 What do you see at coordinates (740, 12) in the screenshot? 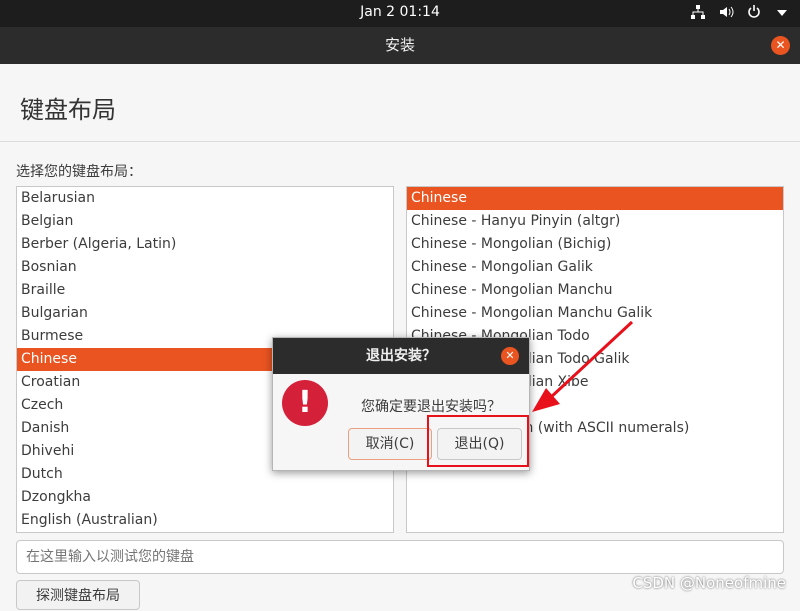
I see `system-tray` at bounding box center [740, 12].